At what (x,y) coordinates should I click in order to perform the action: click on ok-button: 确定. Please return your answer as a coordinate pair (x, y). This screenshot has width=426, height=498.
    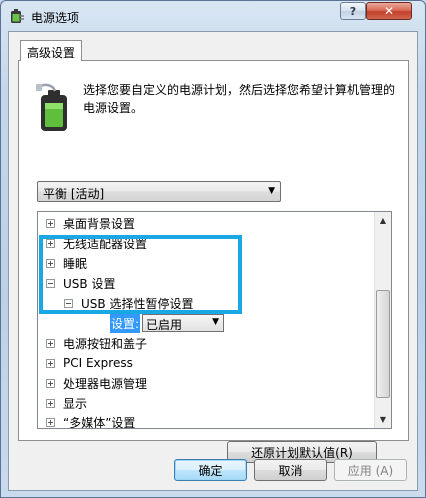
    Looking at the image, I should click on (210, 470).